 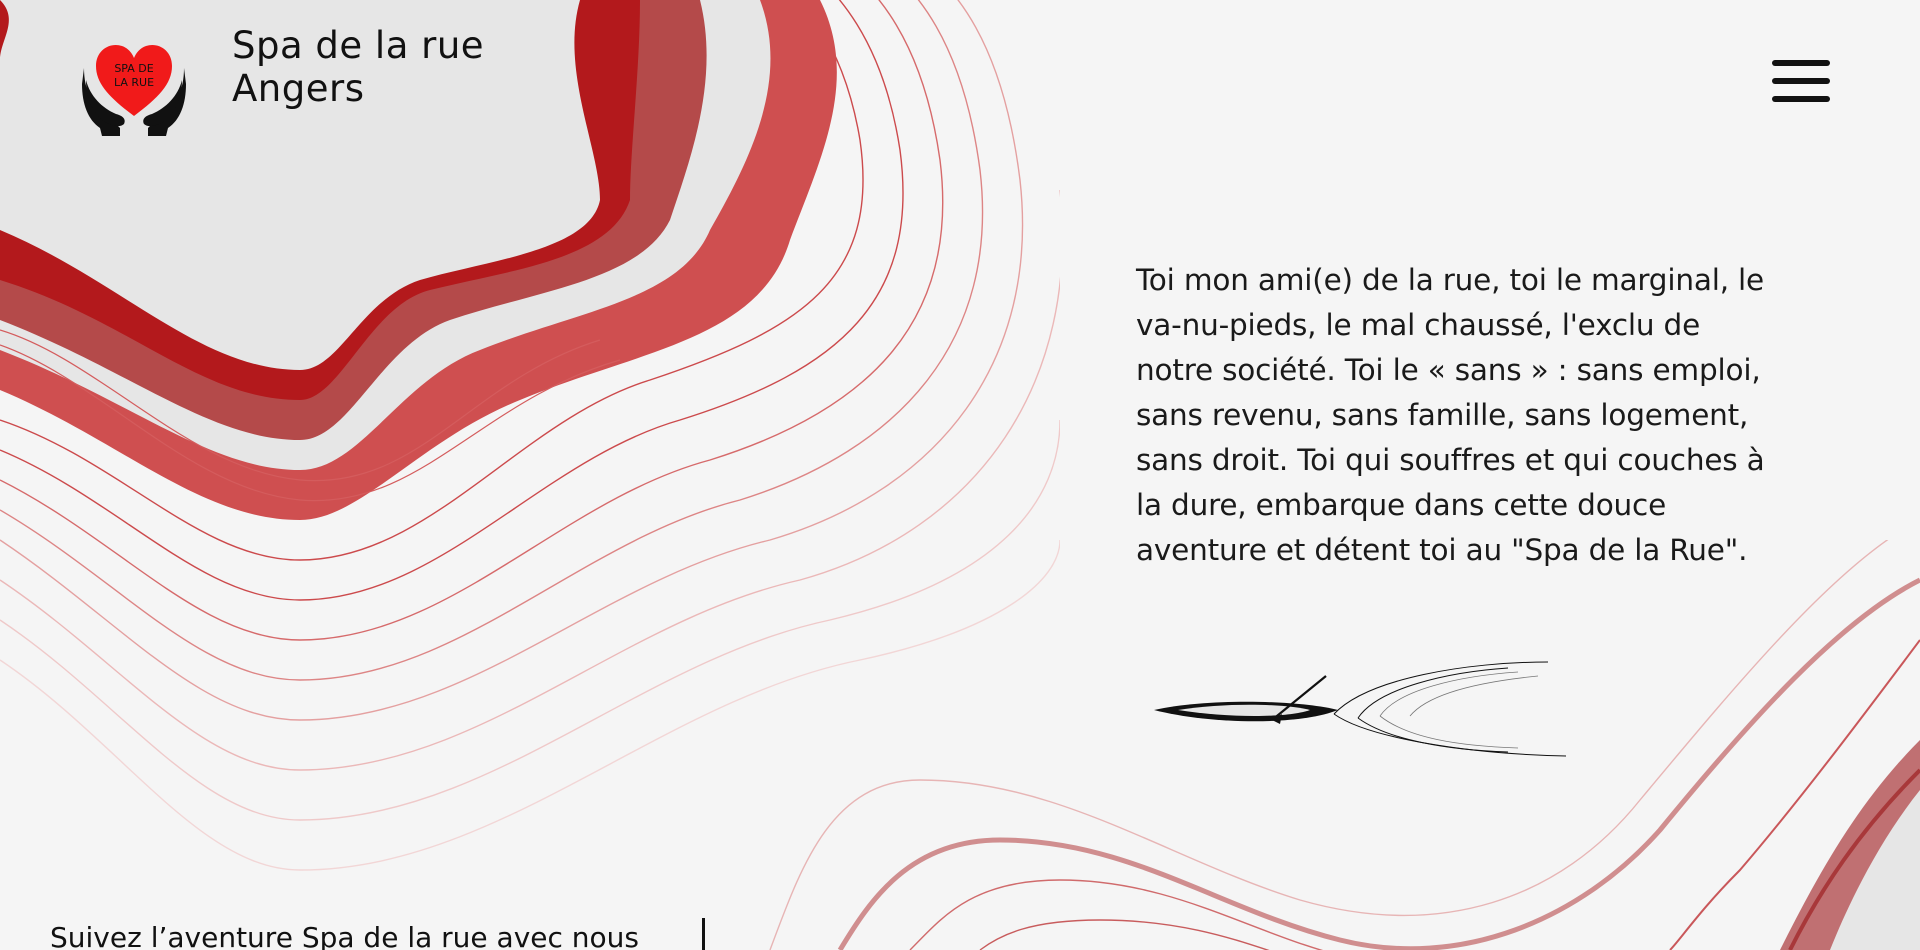 I want to click on site-brand-title: Spa de la rue Angers, so click(x=358, y=67).